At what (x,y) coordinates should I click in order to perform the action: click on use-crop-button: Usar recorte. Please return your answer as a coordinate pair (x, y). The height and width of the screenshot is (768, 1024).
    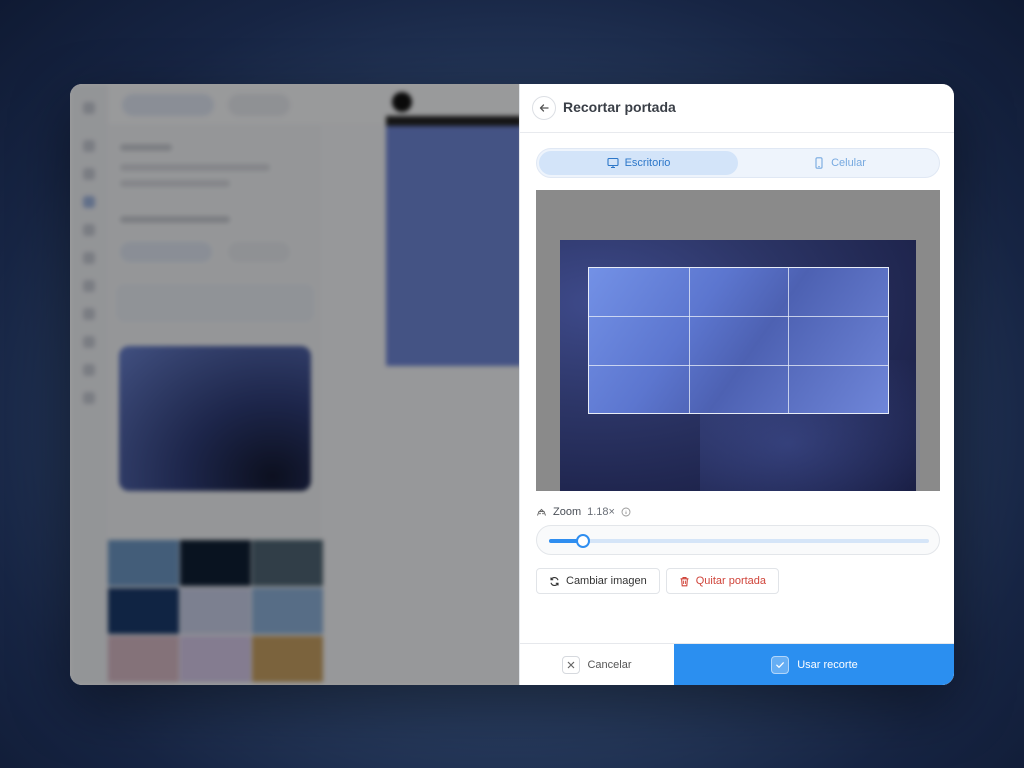
    Looking at the image, I should click on (814, 664).